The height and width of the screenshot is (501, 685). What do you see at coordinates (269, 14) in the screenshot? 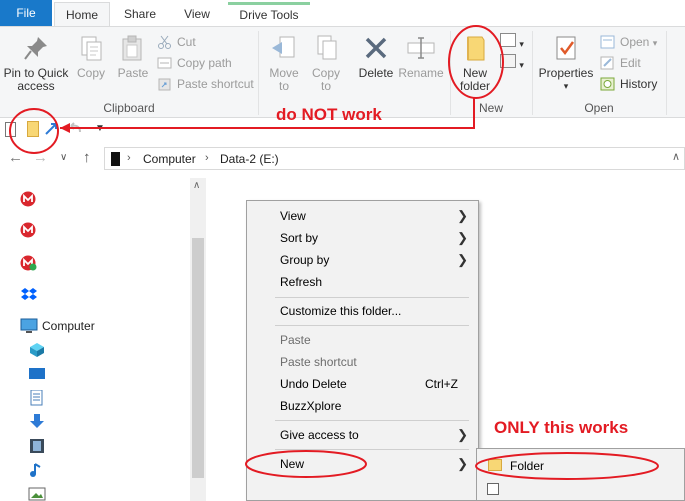
I see `tab-drive-tools: Drive Tools` at bounding box center [269, 14].